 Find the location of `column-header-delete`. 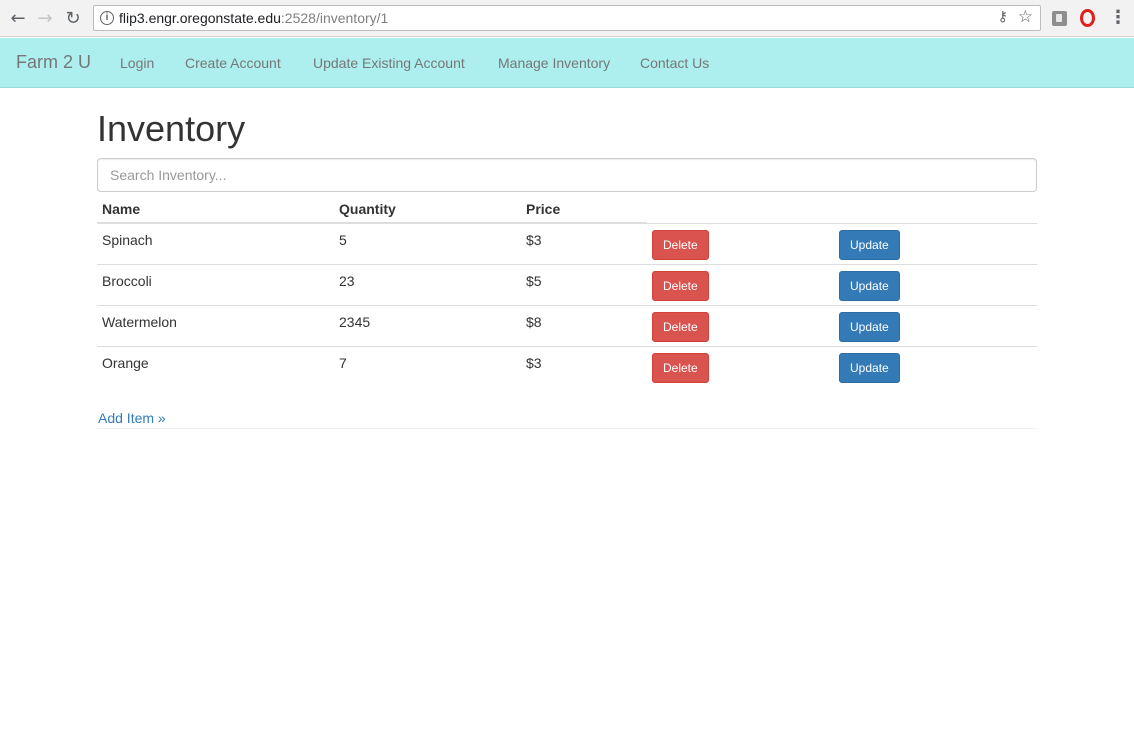

column-header-delete is located at coordinates (740, 209).